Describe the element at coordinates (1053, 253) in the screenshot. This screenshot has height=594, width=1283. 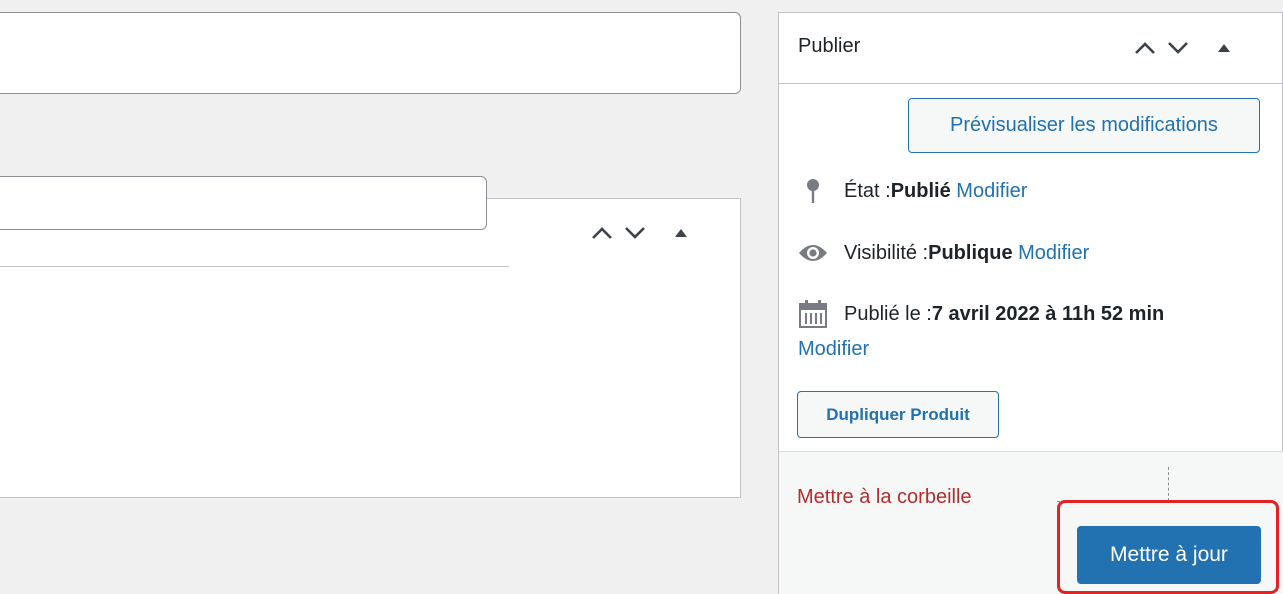
I see `edit-visibility-link: Modifier` at that location.